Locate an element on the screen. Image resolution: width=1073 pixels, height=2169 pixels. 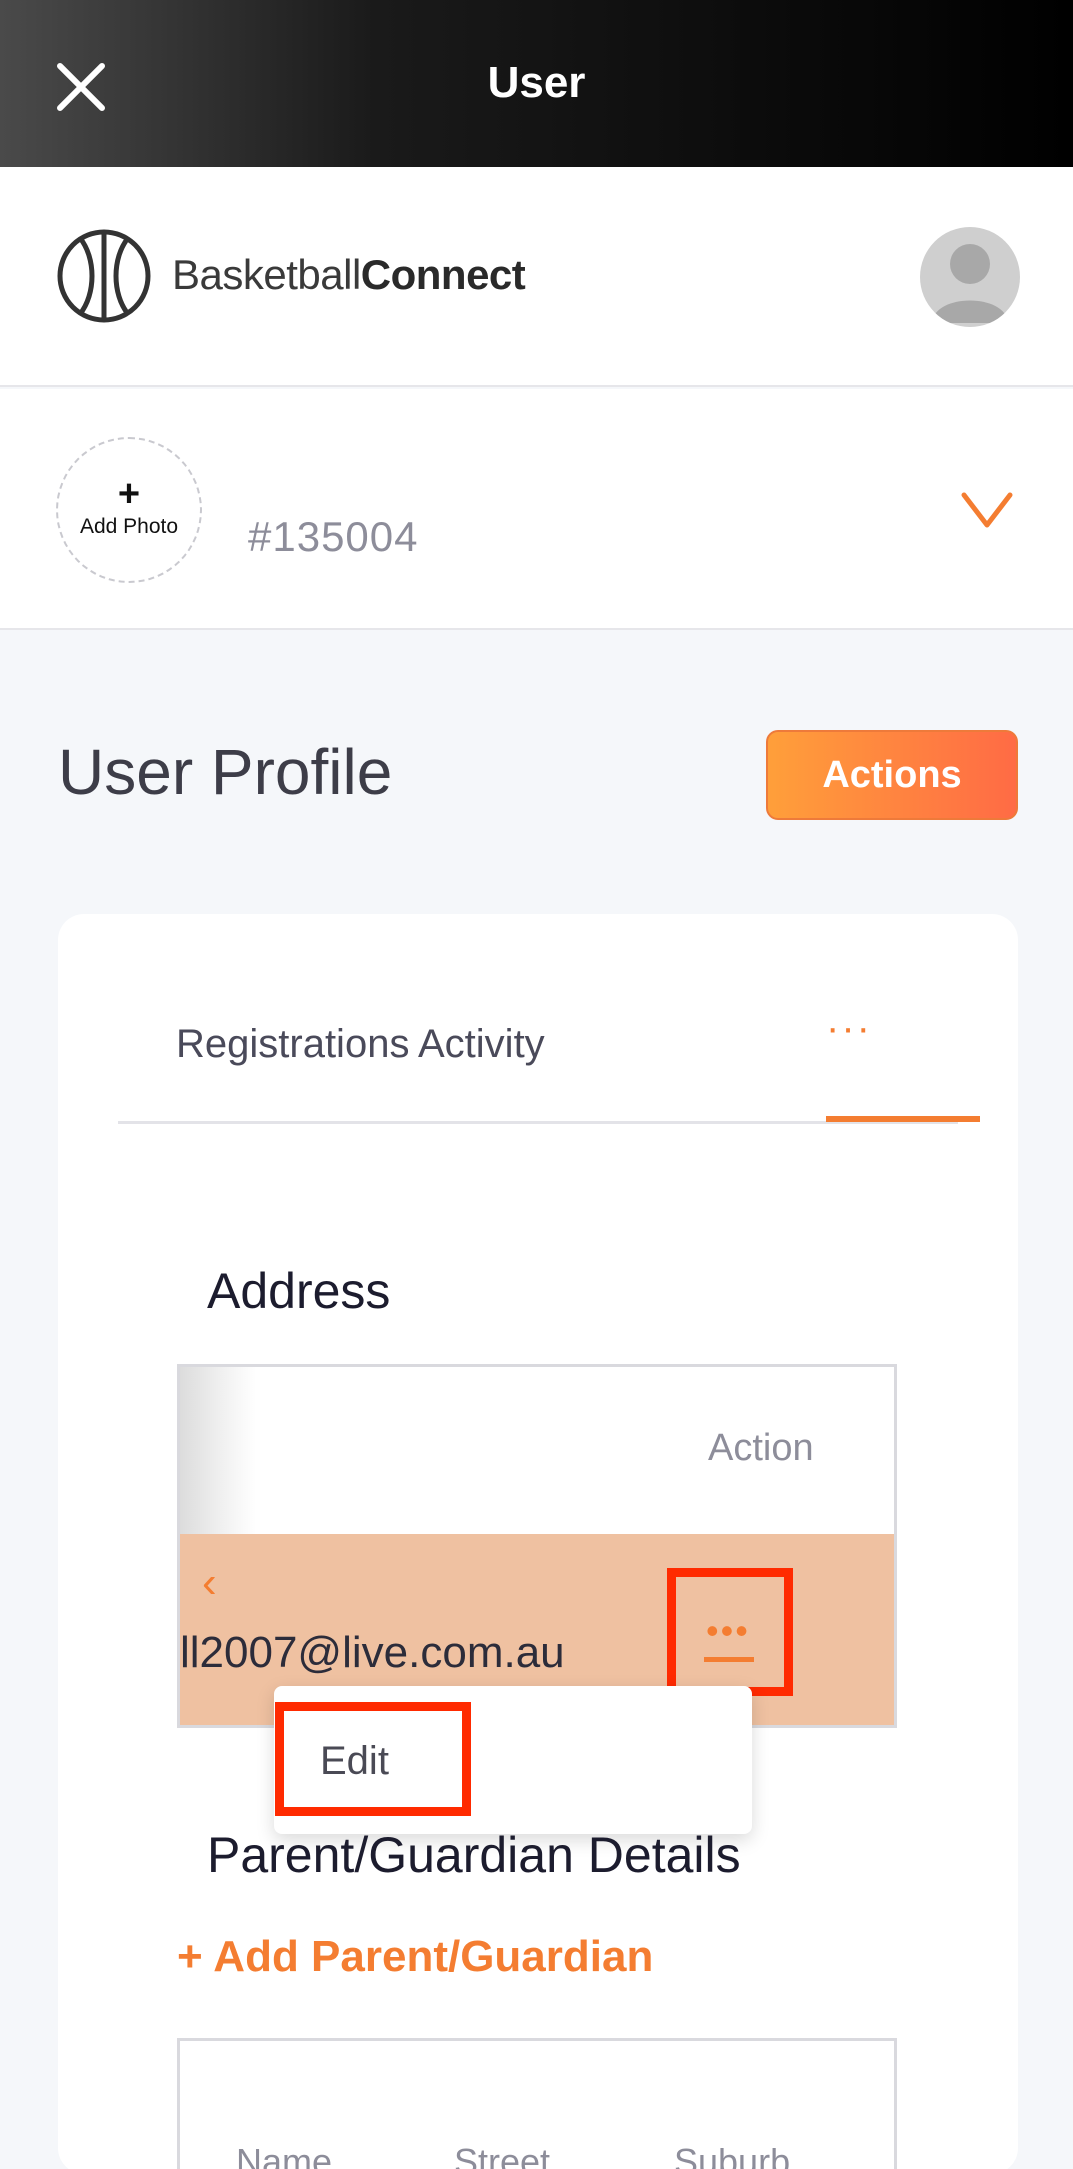
plus-icon: + is located at coordinates (129, 494).